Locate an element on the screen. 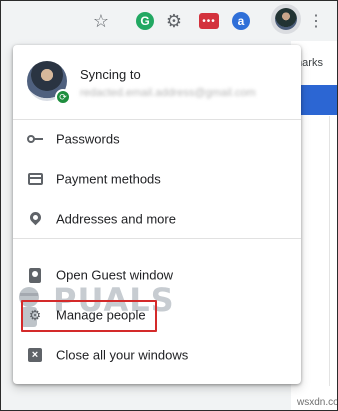 The width and height of the screenshot is (338, 411). credit-card-icon is located at coordinates (35, 179).